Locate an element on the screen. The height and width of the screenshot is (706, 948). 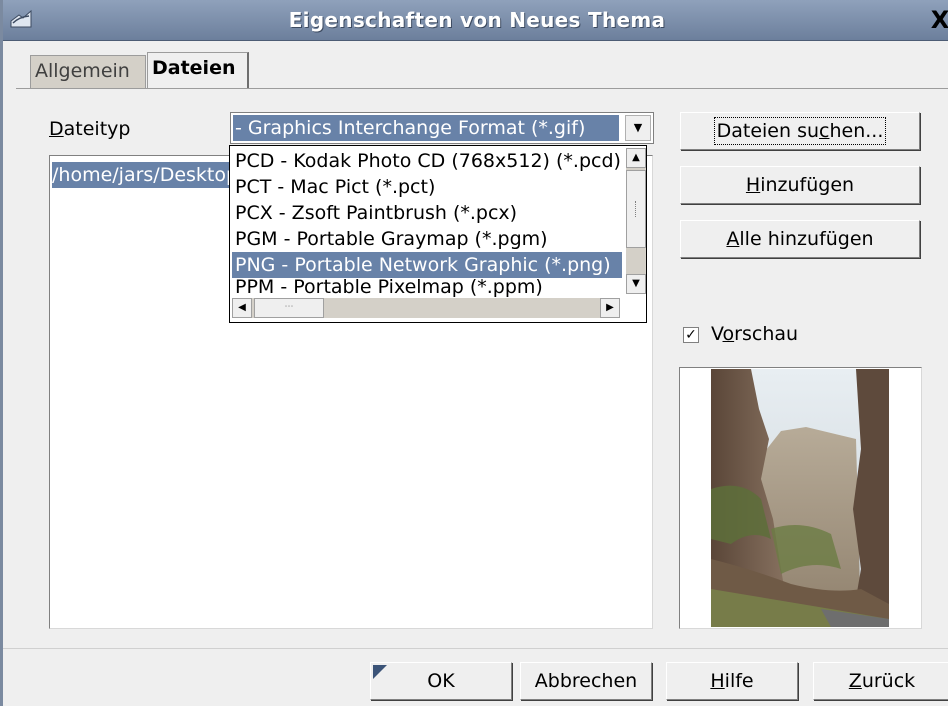
list-item: /home/jars/Desktop is located at coordinates (142, 175).